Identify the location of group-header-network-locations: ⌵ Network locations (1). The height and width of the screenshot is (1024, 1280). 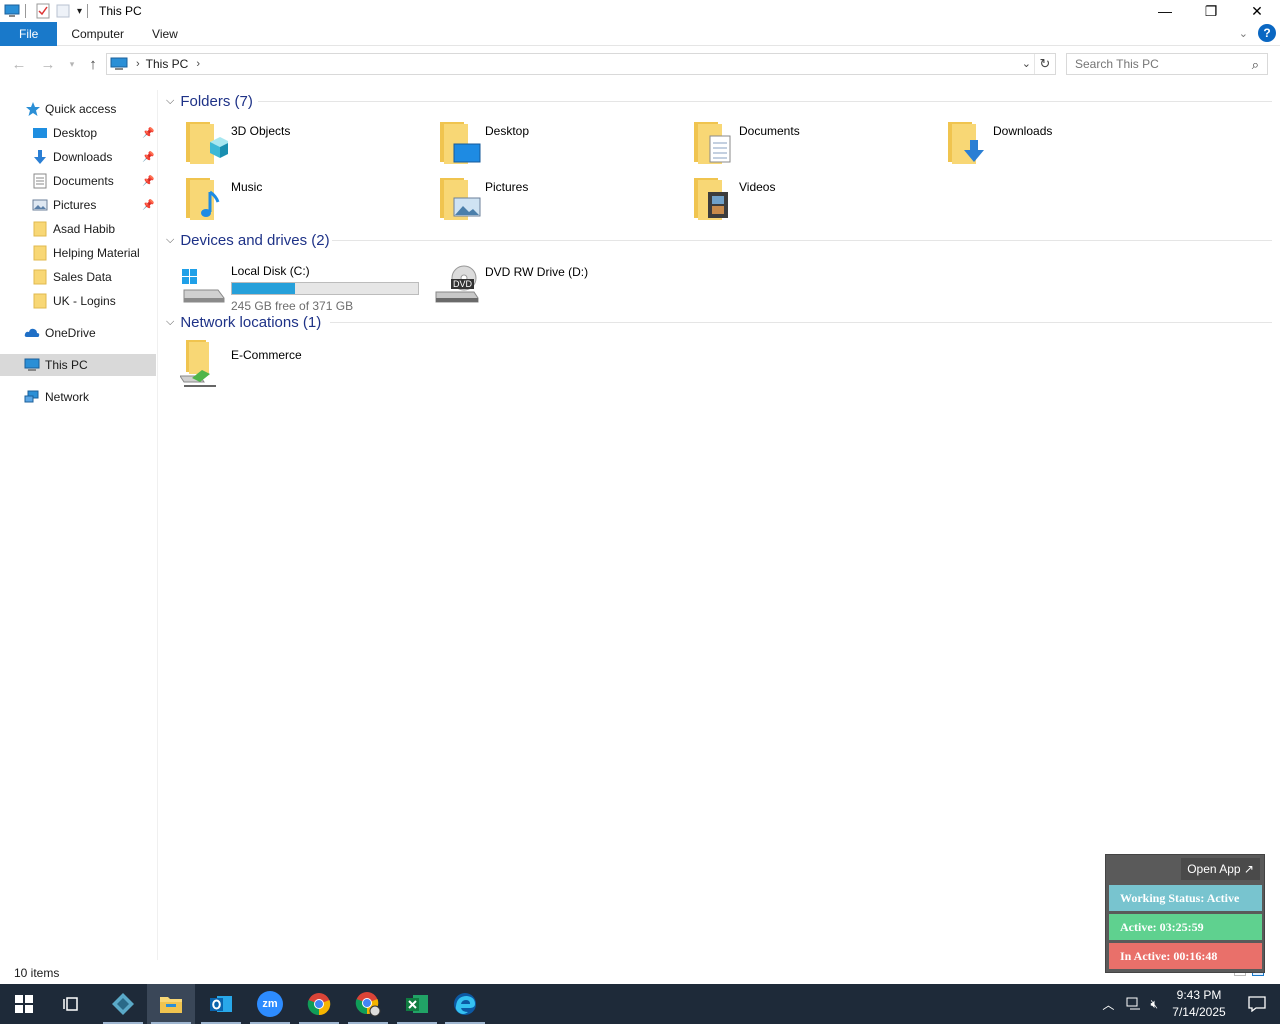
(243, 322).